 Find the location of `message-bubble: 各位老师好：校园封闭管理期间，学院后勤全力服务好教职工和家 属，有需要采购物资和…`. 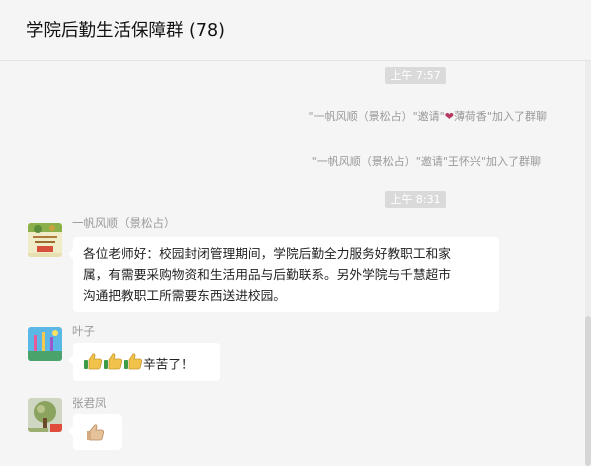

message-bubble: 各位老师好：校园封闭管理期间，学院后勤全力服务好教职工和家 属，有需要采购物资和… is located at coordinates (283, 274).